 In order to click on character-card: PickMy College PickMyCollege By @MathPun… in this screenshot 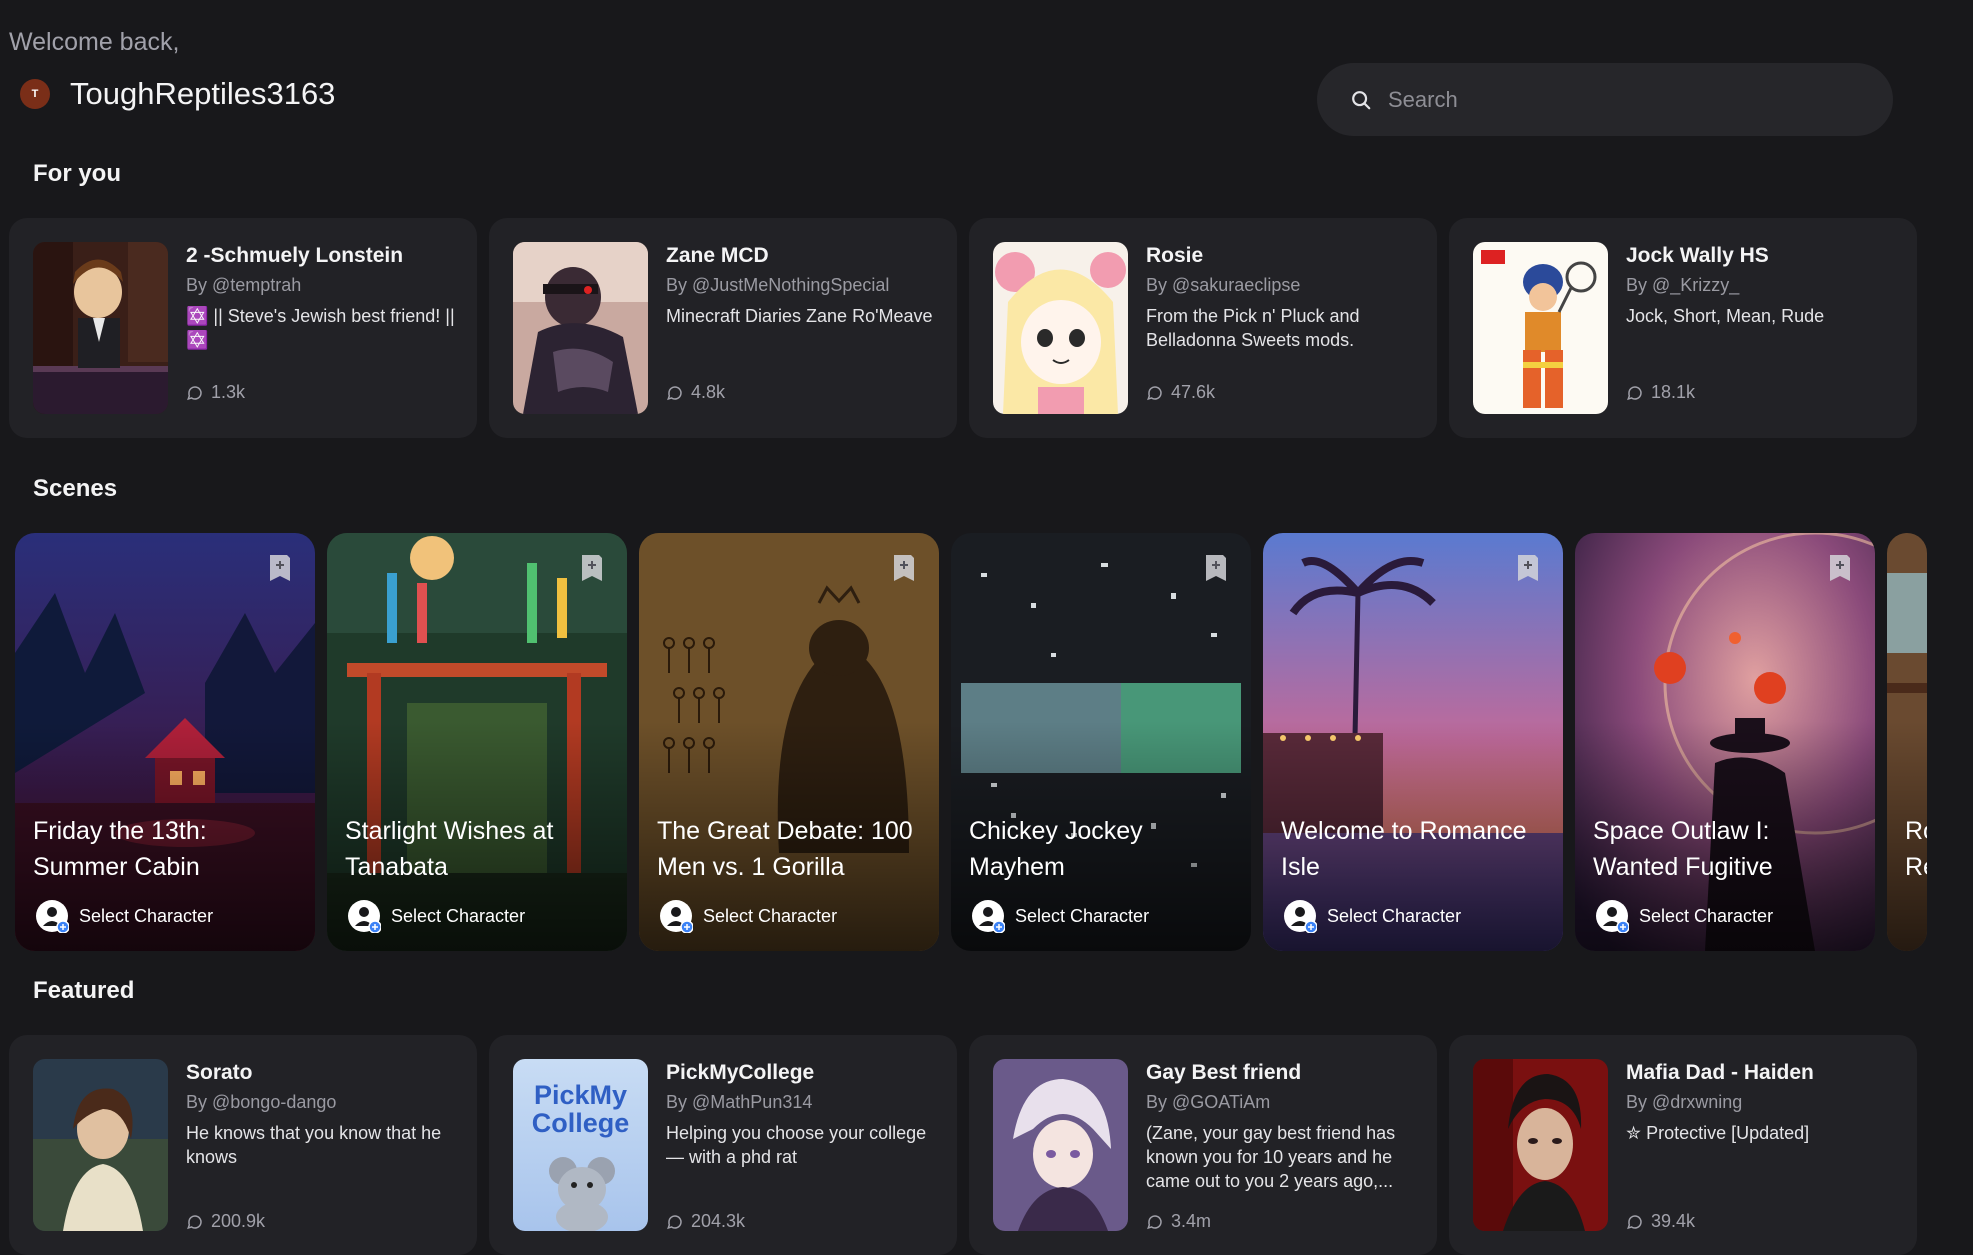, I will do `click(723, 1145)`.